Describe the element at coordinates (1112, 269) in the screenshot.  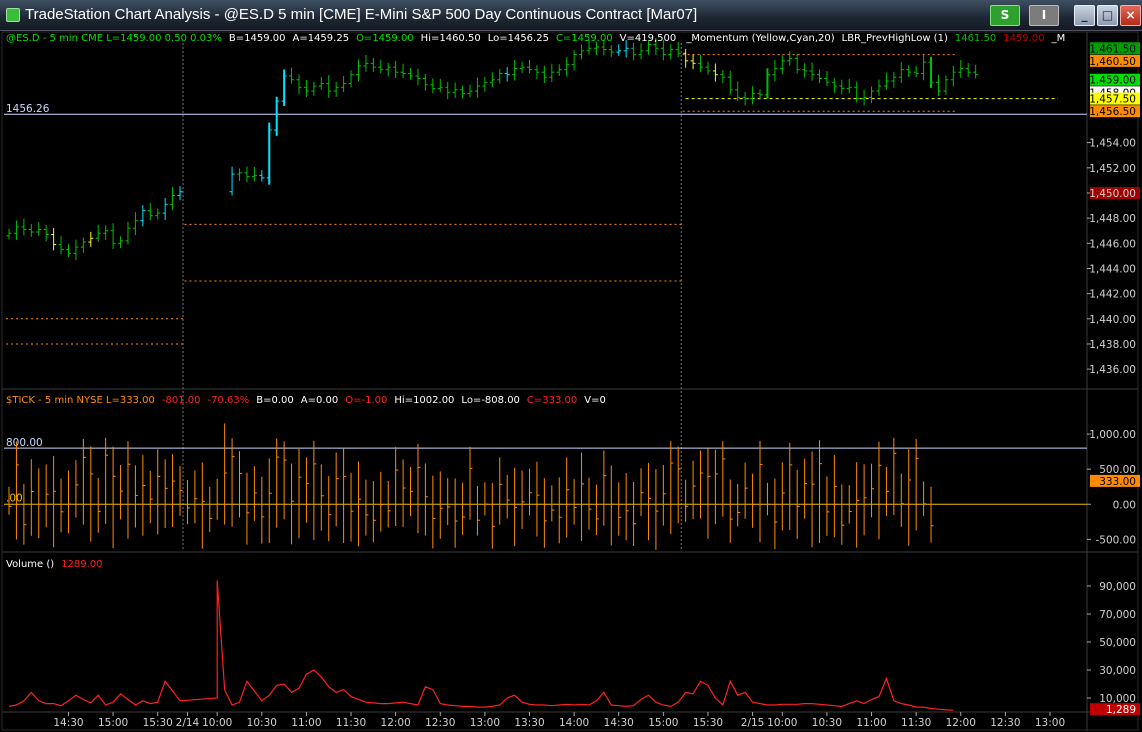
I see `price-axis-label: 1,444.00` at that location.